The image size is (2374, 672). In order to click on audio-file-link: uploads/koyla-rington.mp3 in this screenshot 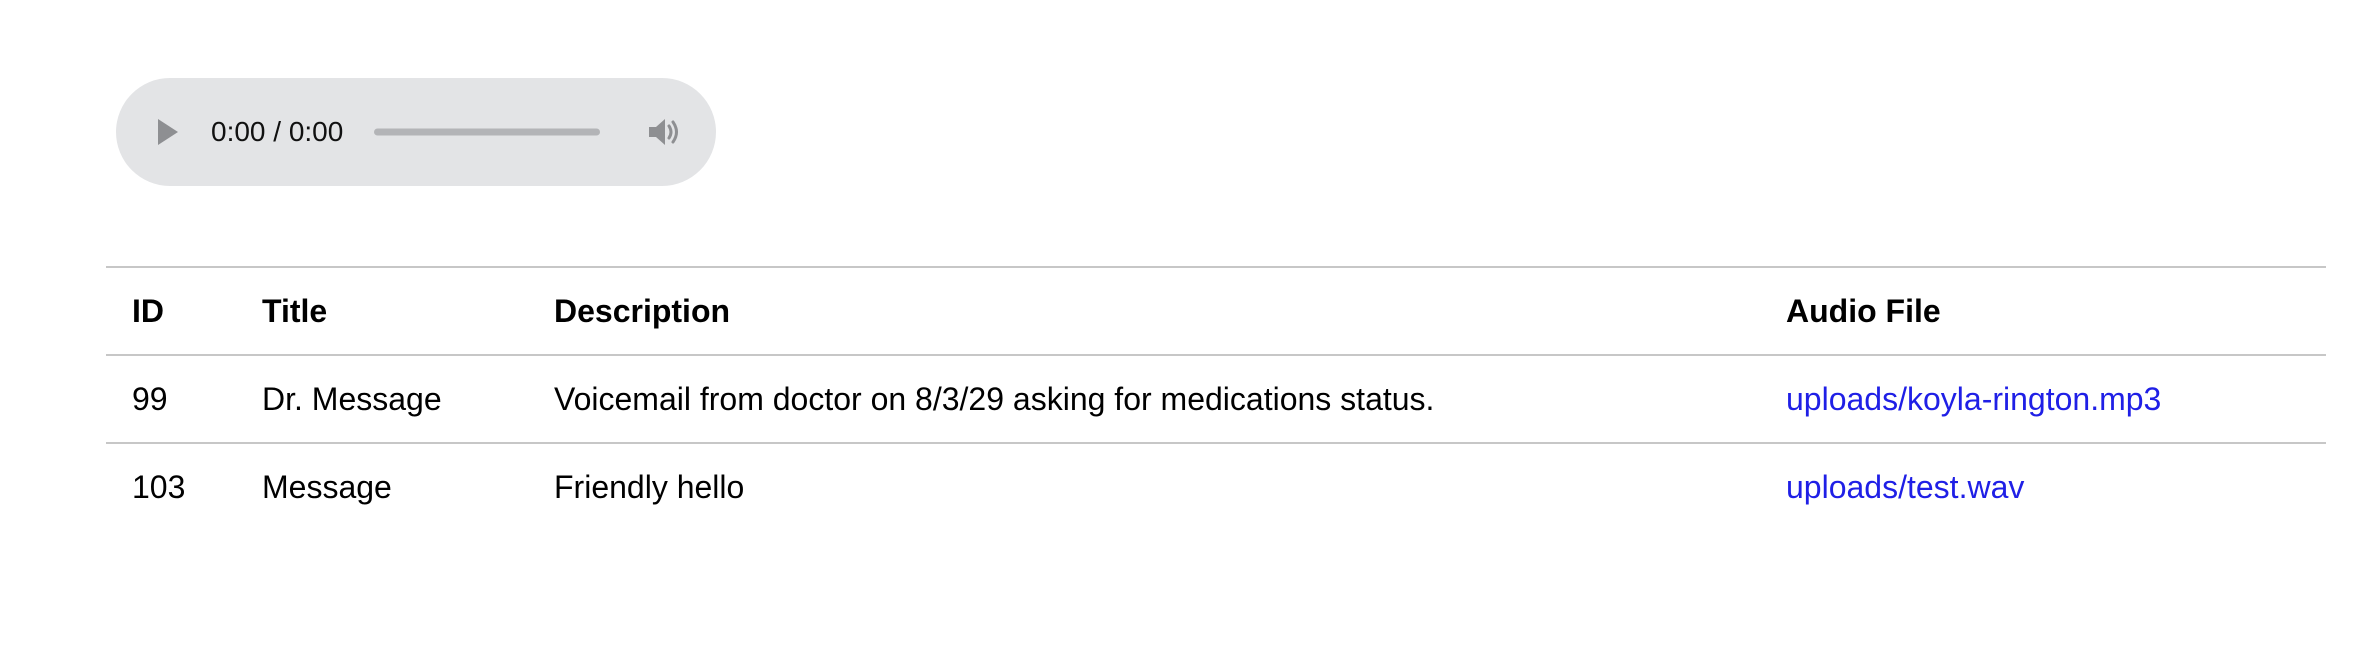, I will do `click(1973, 399)`.